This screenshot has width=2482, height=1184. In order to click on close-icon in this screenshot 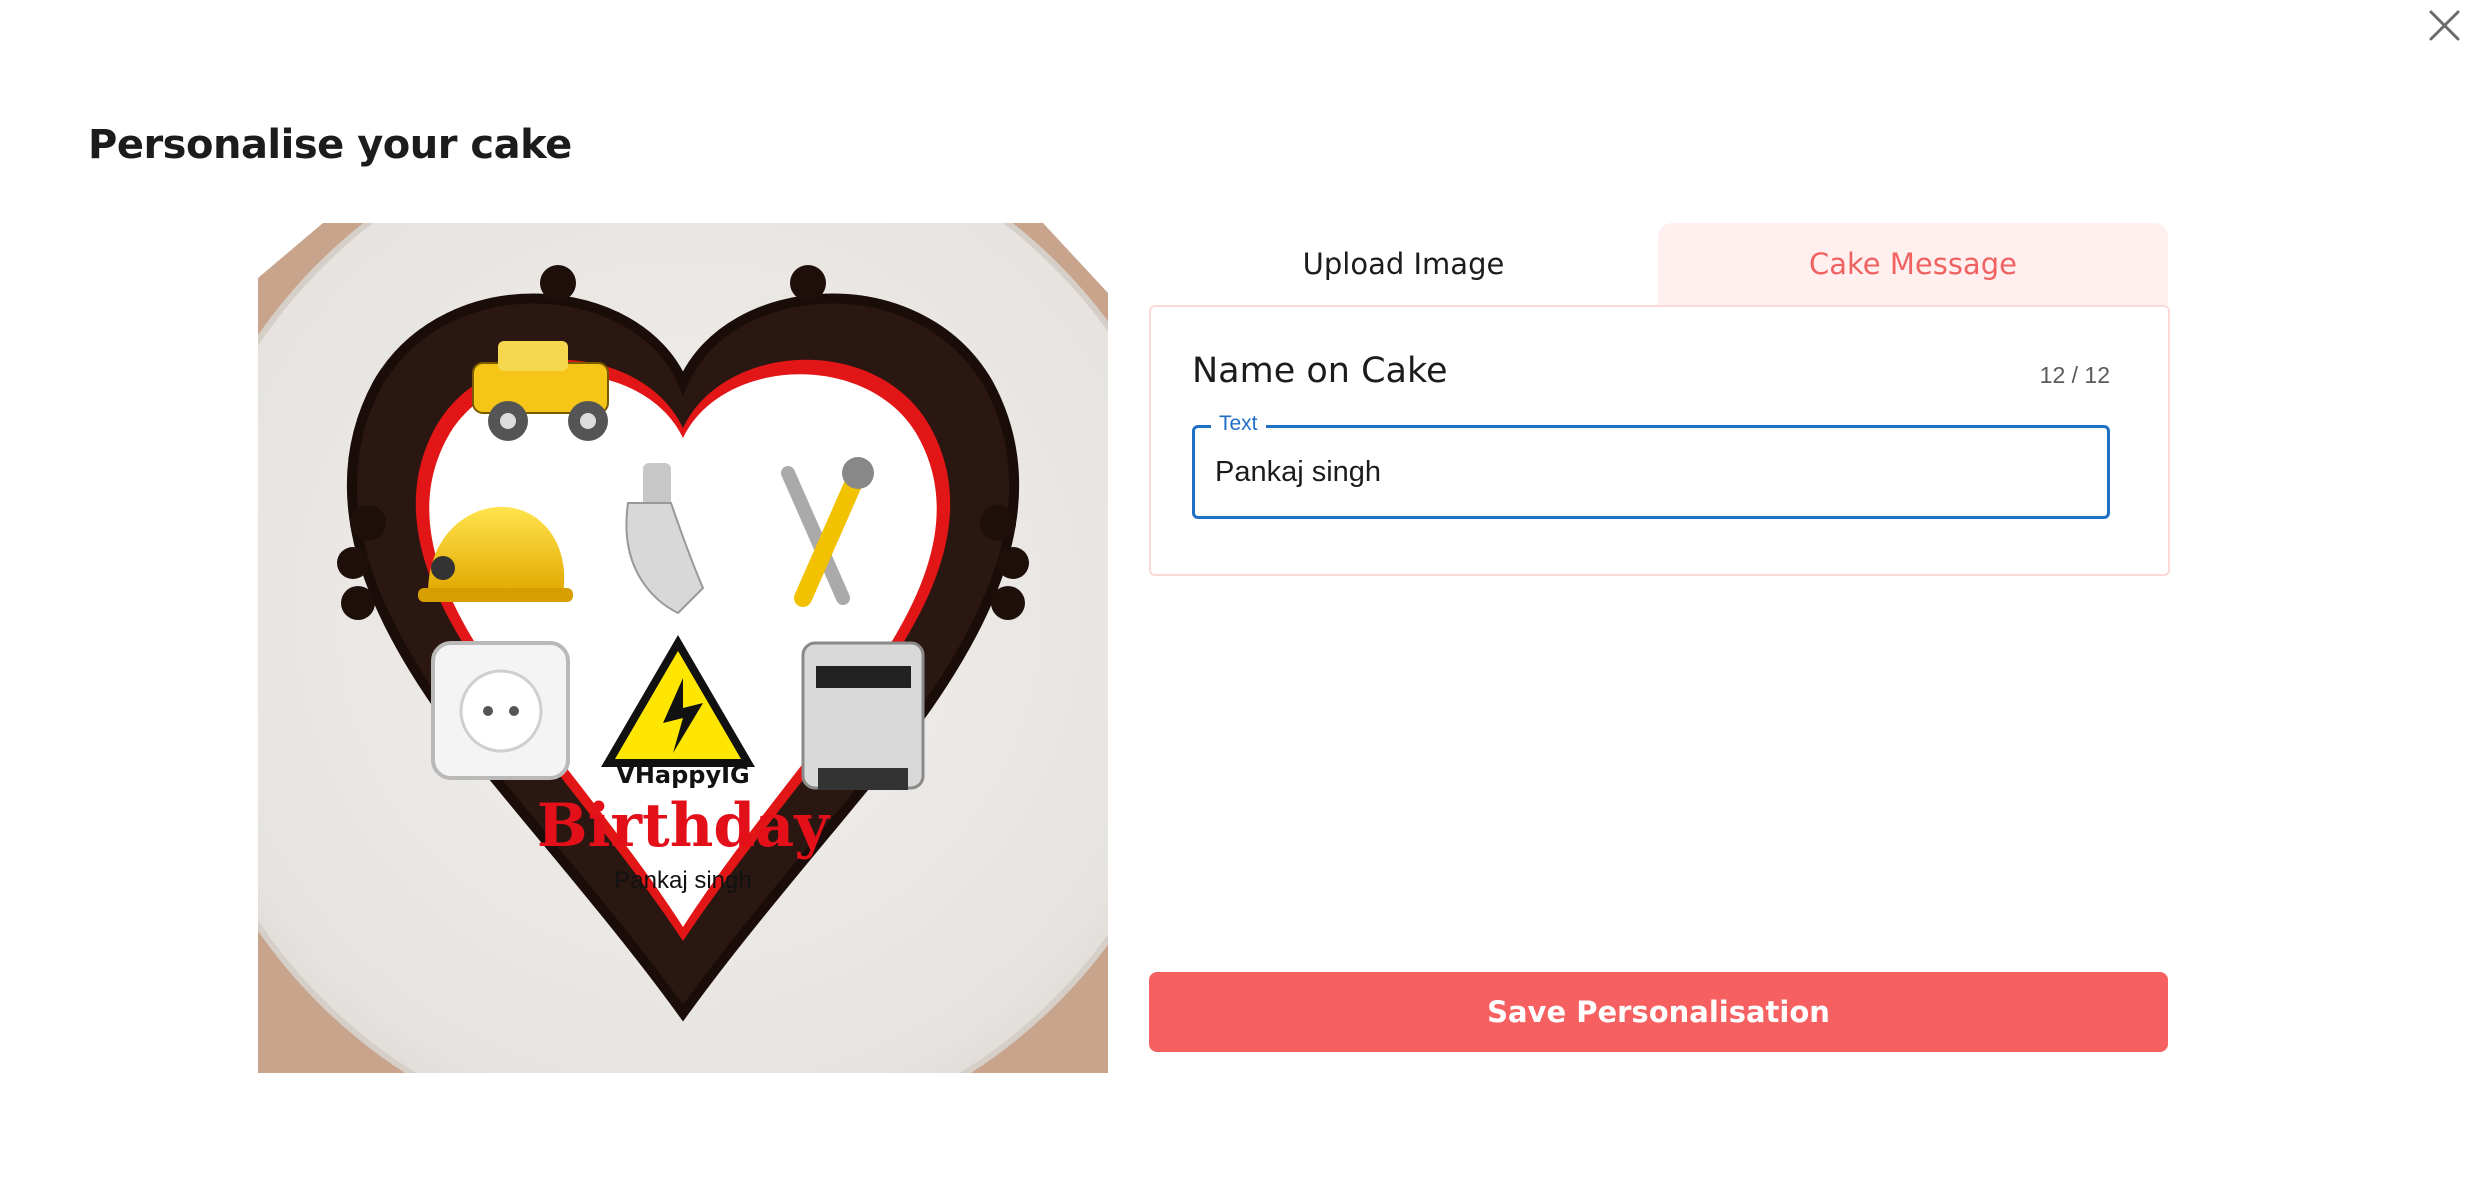, I will do `click(2444, 25)`.